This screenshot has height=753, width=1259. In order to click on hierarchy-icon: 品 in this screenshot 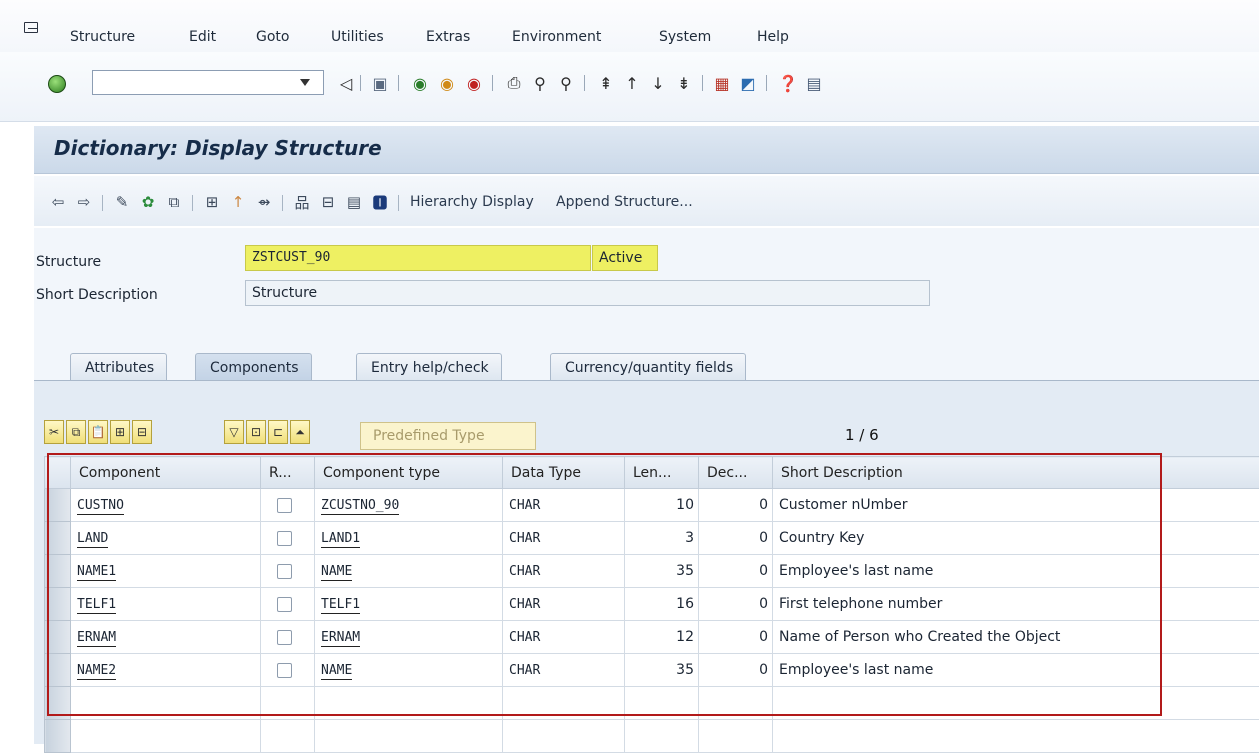, I will do `click(302, 202)`.